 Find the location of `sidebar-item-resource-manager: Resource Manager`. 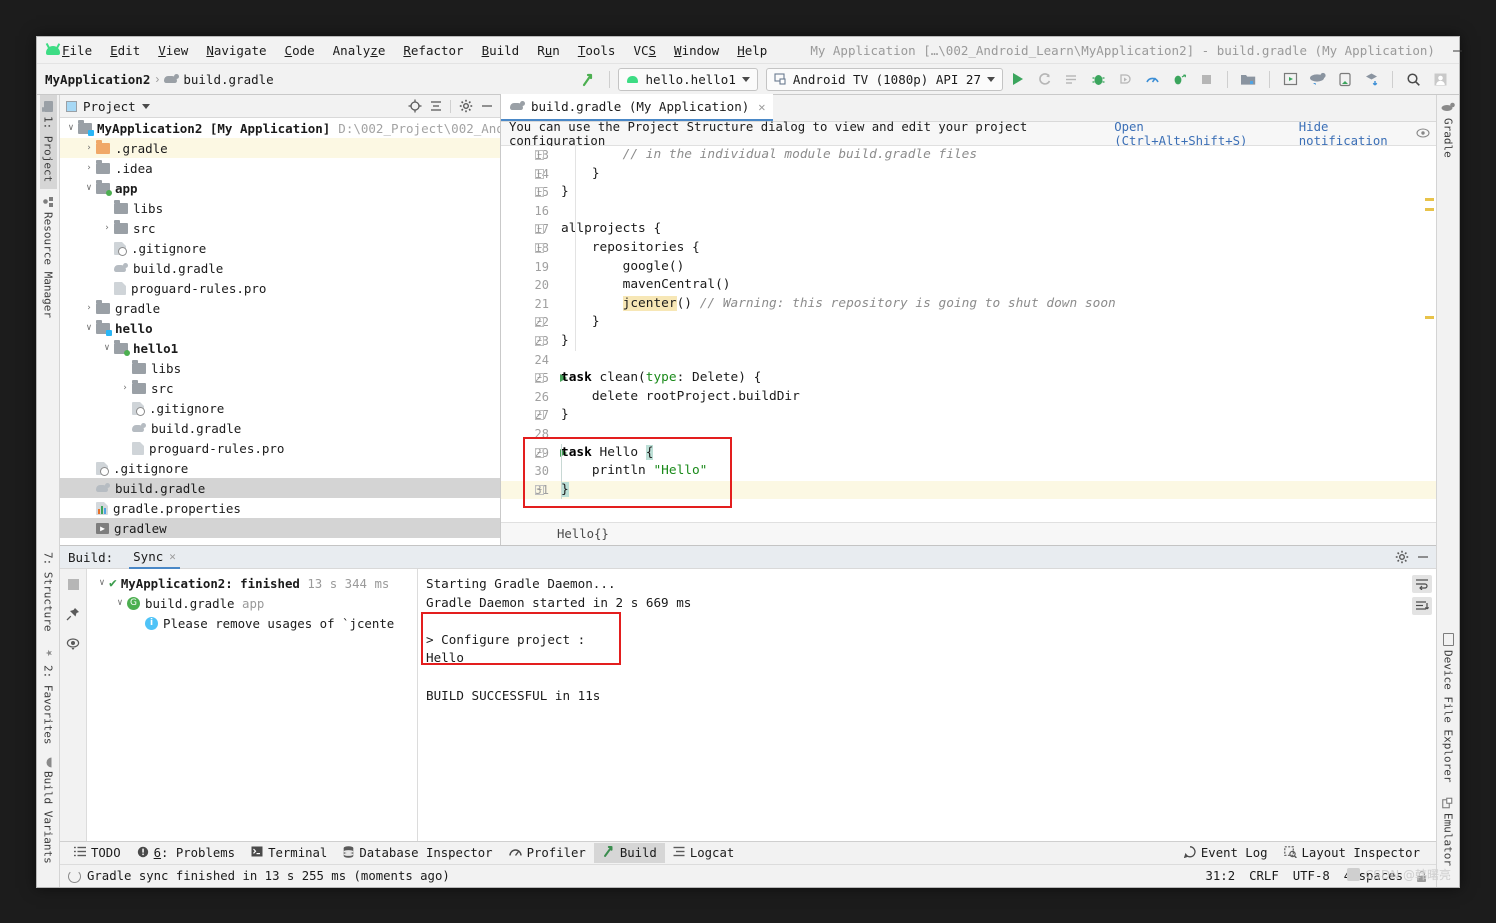

sidebar-item-resource-manager: Resource Manager is located at coordinates (48, 257).